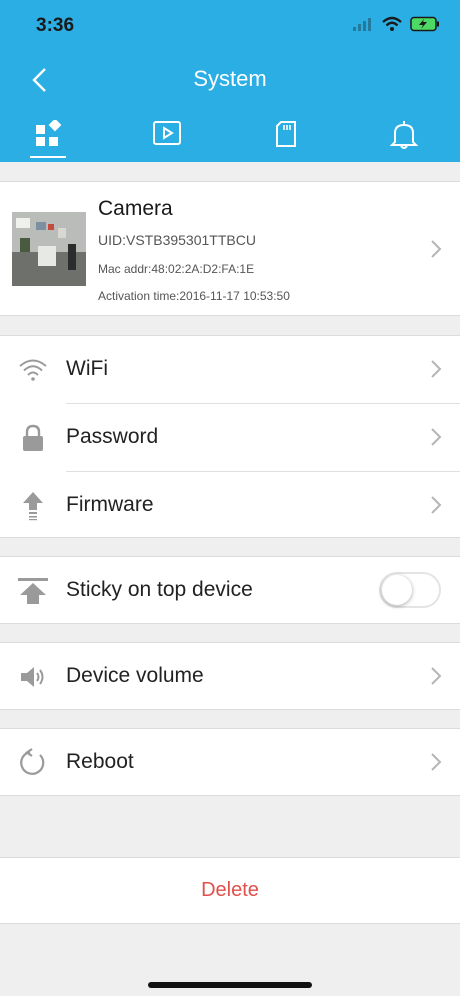  I want to click on home-indicator, so click(230, 985).